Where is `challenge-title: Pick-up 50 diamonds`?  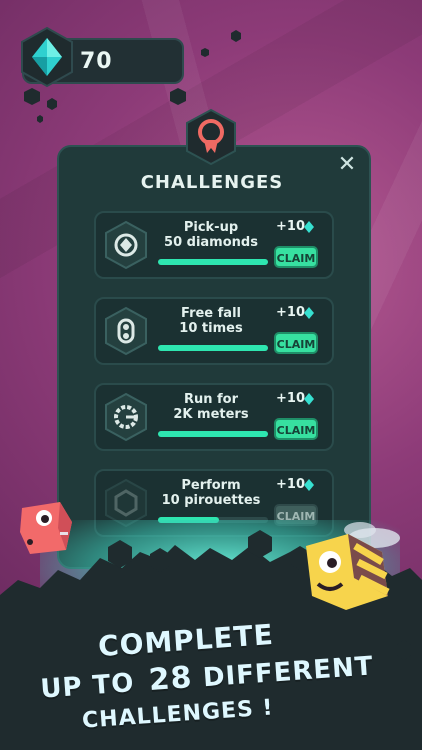
challenge-title: Pick-up 50 diamonds is located at coordinates (211, 235).